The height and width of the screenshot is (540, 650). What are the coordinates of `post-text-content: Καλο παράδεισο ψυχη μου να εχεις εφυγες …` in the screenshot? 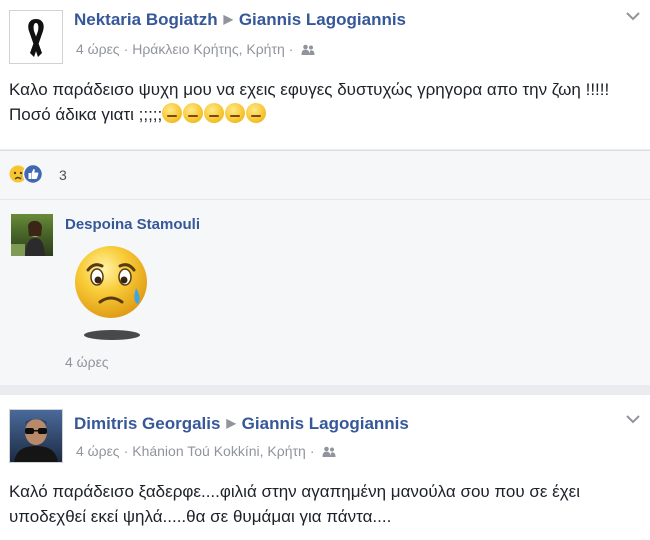 It's located at (309, 102).